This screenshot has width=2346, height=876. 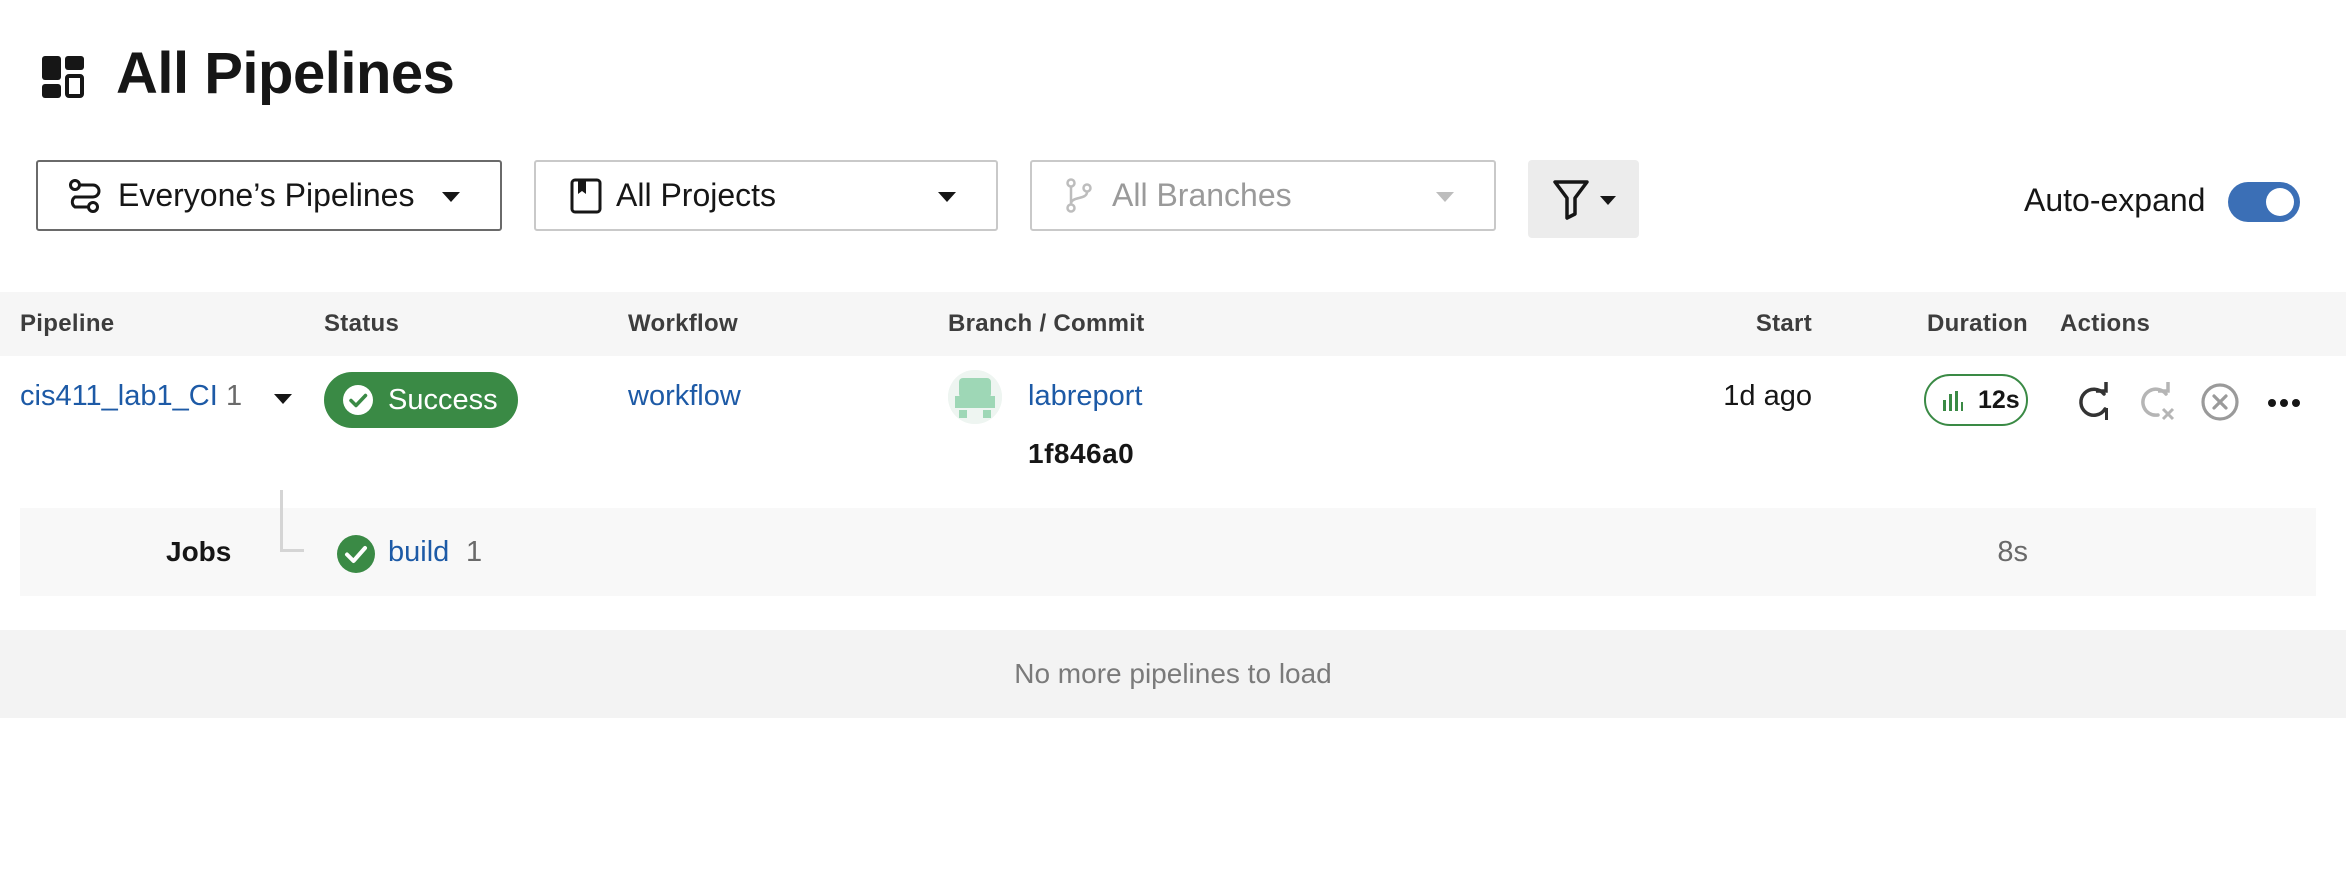 I want to click on project-filter-dropdown: All Projects, so click(x=766, y=195).